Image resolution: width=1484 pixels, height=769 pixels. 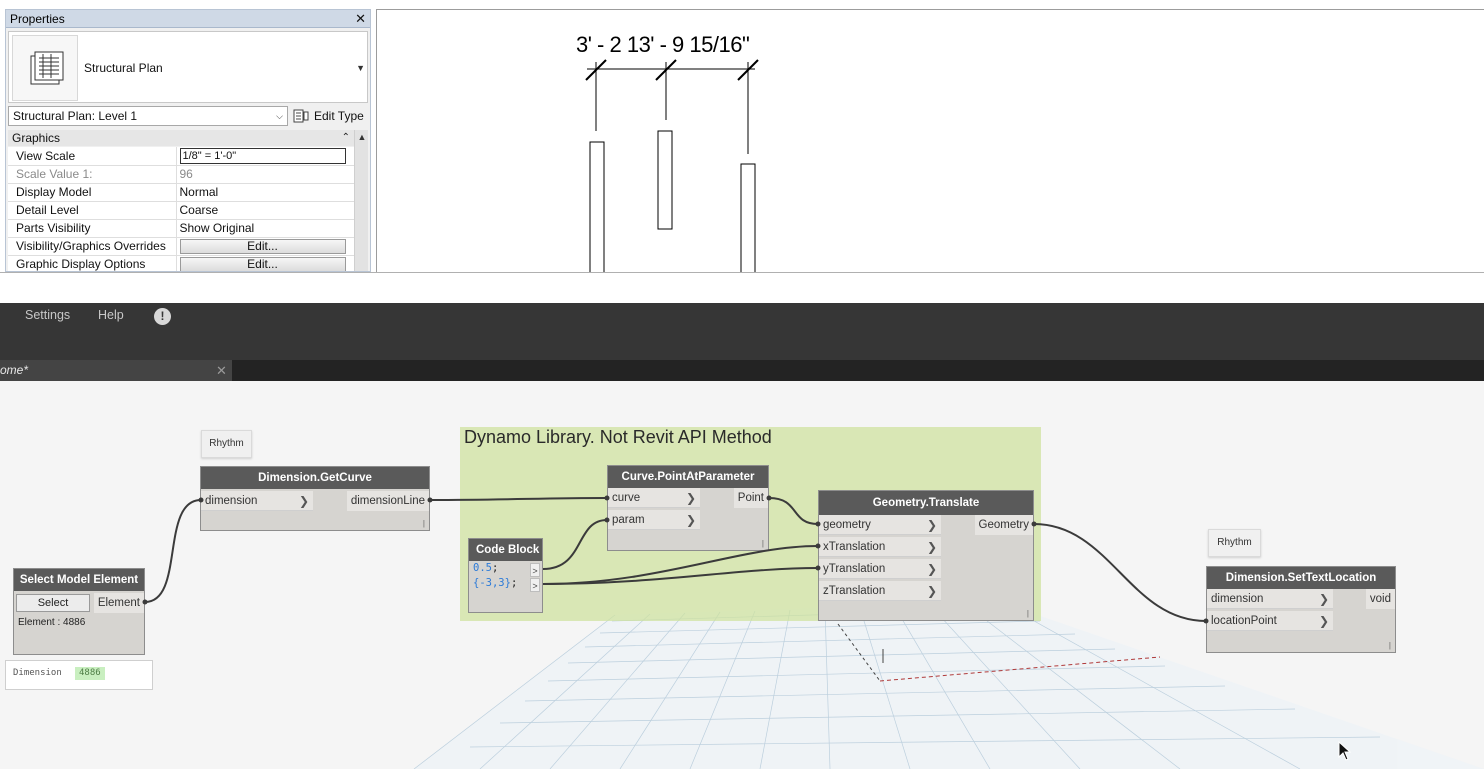 What do you see at coordinates (92, 210) in the screenshot?
I see `prop-name: Detail Level` at bounding box center [92, 210].